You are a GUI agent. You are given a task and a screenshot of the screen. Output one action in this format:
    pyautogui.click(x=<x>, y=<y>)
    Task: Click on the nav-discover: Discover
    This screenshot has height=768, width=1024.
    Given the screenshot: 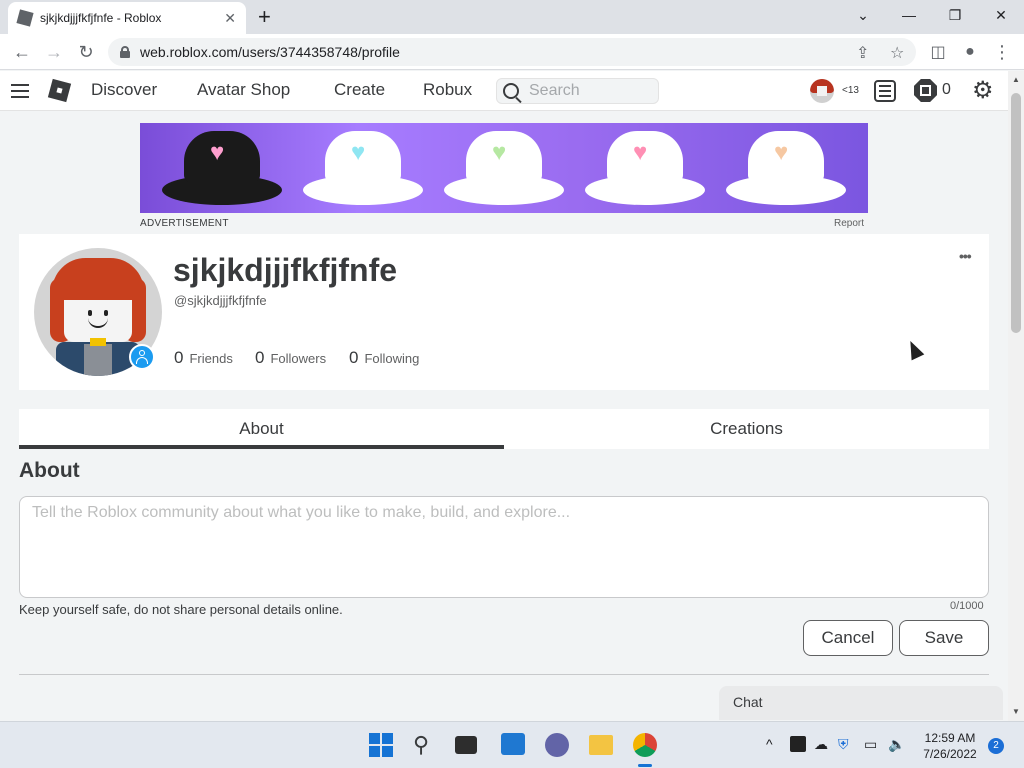 What is the action you would take?
    pyautogui.click(x=124, y=90)
    